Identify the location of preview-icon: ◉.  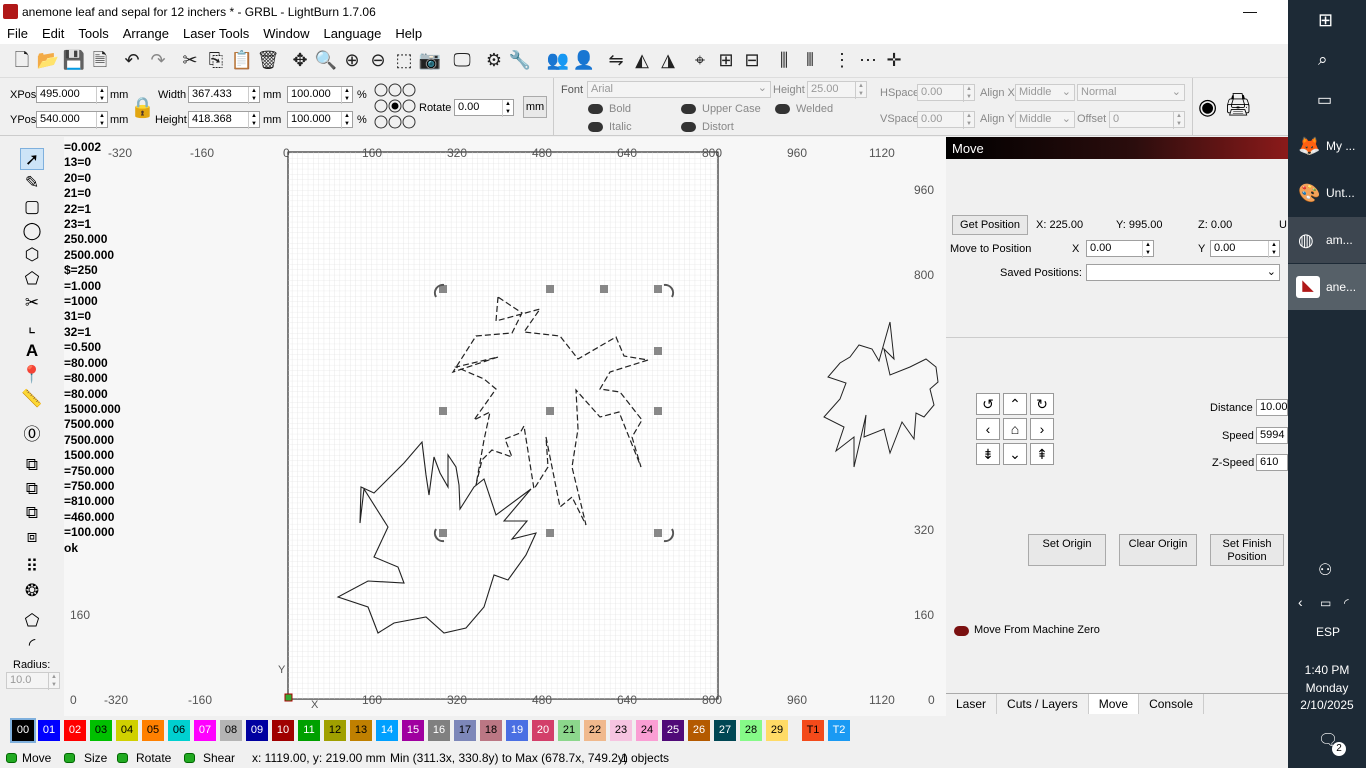
(1207, 107).